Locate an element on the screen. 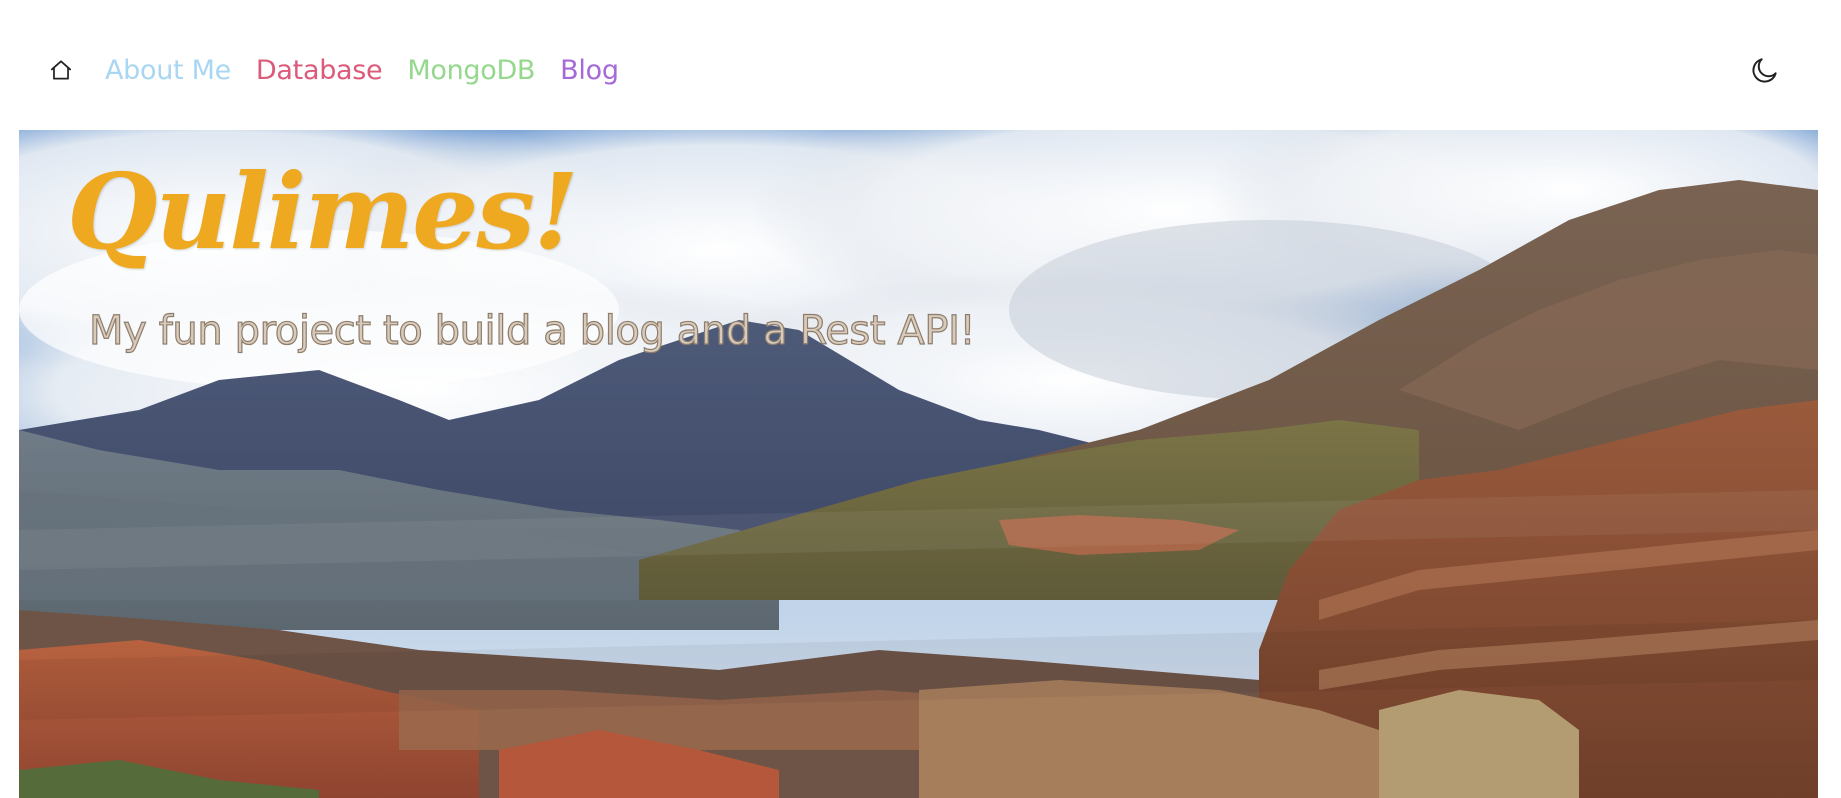  hero-title: Qulimes! is located at coordinates (323, 211).